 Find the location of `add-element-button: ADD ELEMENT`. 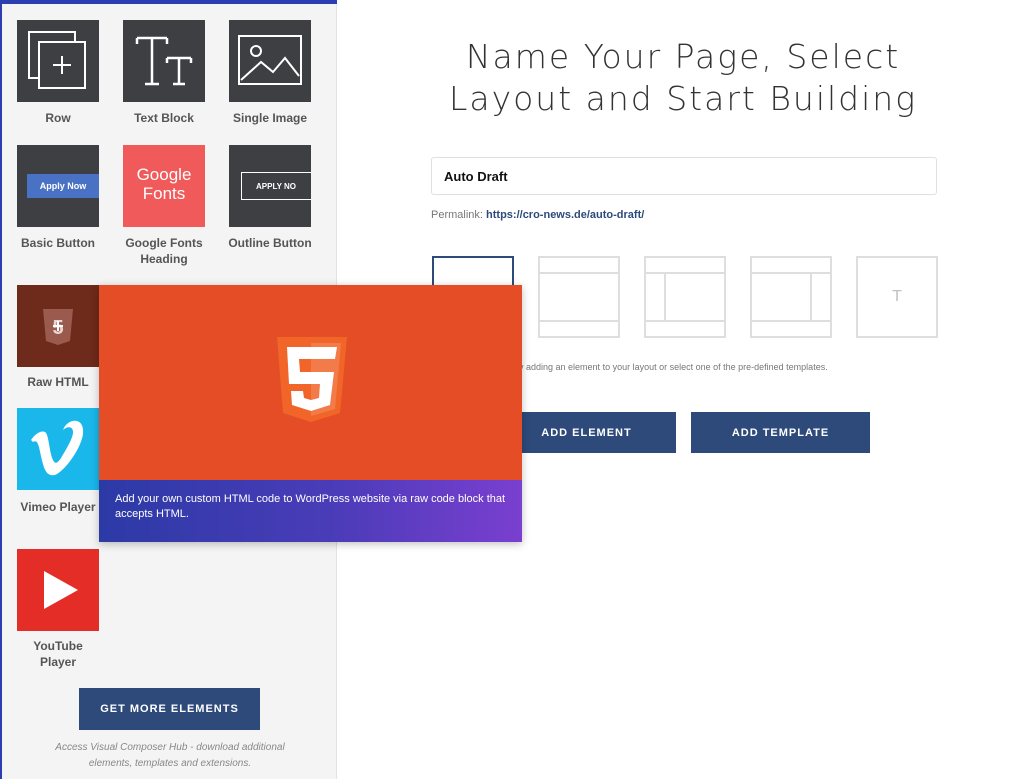

add-element-button: ADD ELEMENT is located at coordinates (586, 432).